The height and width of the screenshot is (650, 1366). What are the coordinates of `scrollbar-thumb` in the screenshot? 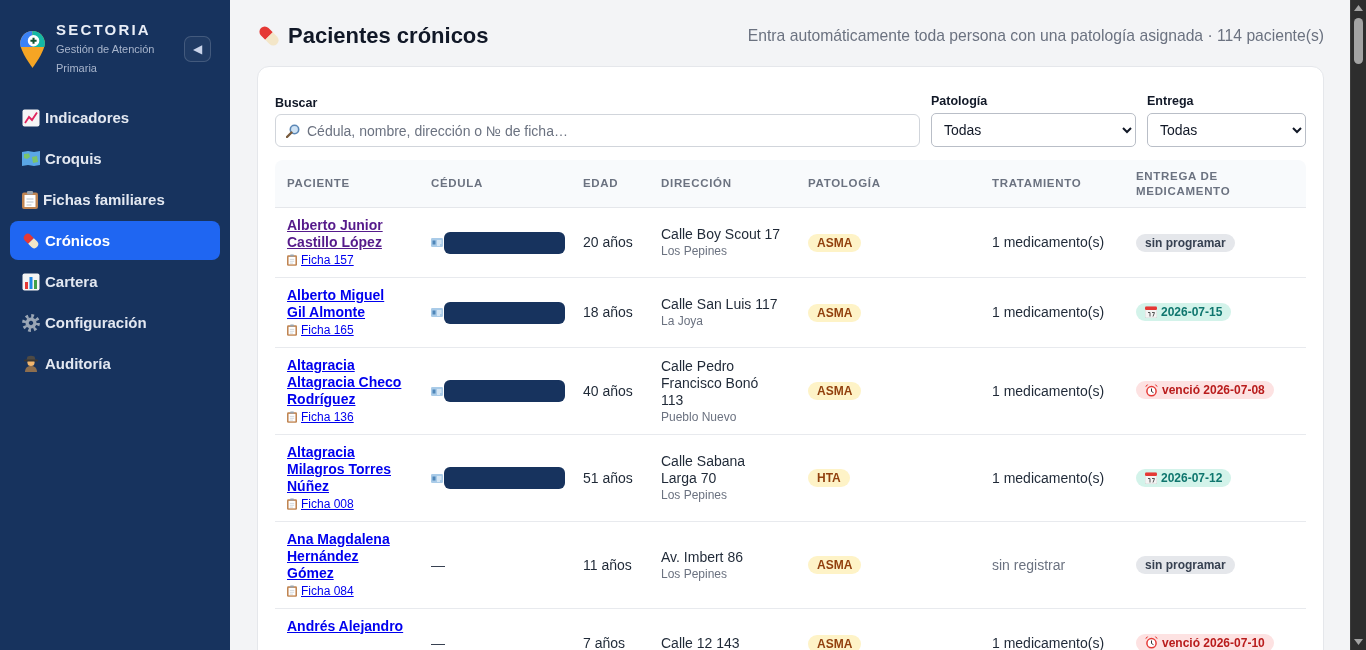 It's located at (1358, 41).